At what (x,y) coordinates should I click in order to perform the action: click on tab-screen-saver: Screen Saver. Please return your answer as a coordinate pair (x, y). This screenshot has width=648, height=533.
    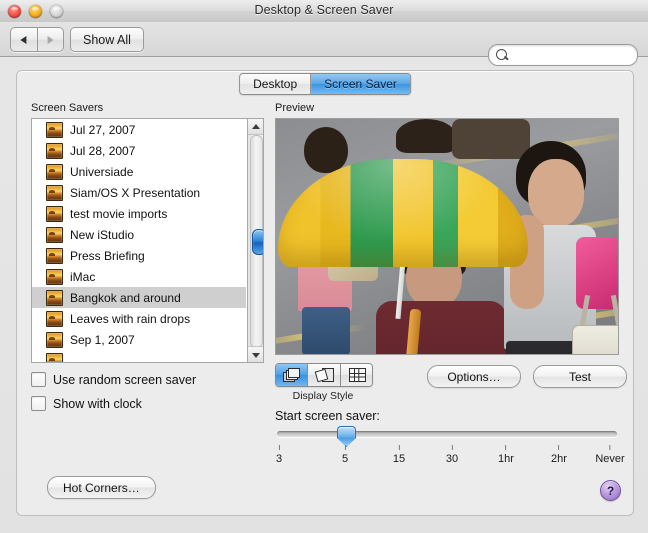
    Looking at the image, I should click on (360, 84).